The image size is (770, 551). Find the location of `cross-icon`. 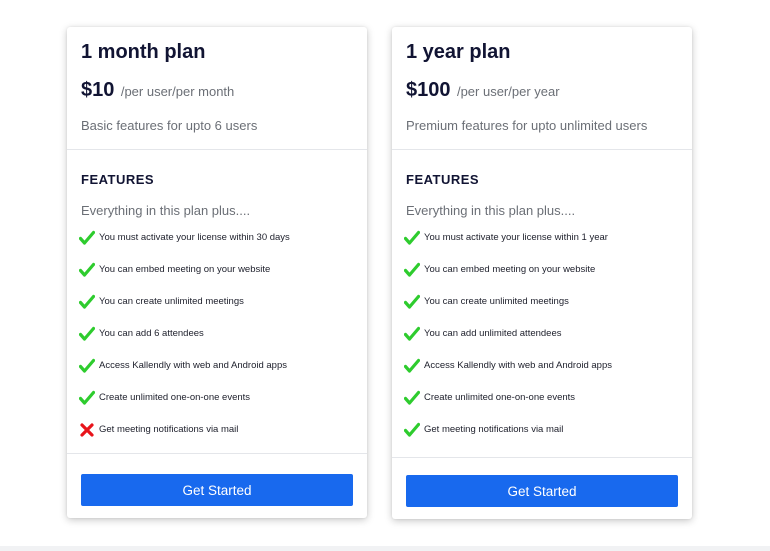

cross-icon is located at coordinates (87, 430).